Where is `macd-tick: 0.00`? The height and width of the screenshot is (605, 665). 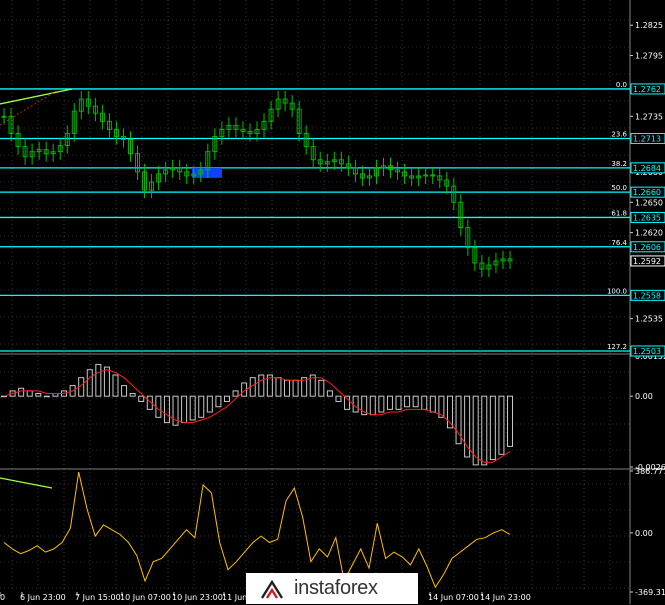 macd-tick: 0.00 is located at coordinates (644, 396).